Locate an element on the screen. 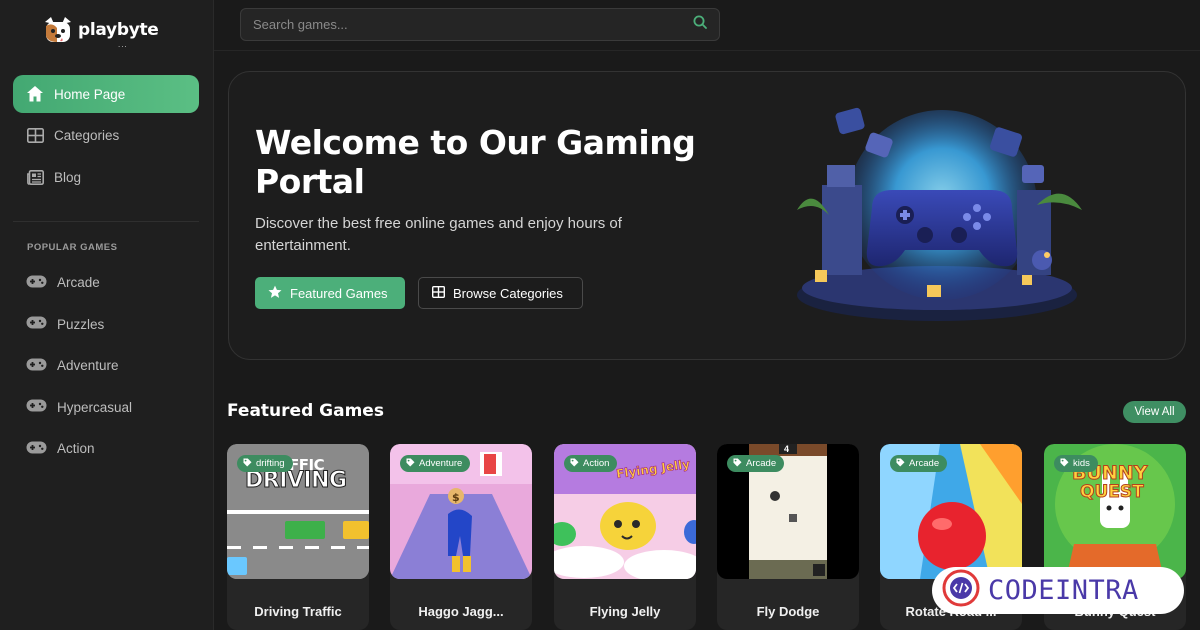 This screenshot has width=1200, height=630. game-tag-label: Adventure is located at coordinates (441, 463).